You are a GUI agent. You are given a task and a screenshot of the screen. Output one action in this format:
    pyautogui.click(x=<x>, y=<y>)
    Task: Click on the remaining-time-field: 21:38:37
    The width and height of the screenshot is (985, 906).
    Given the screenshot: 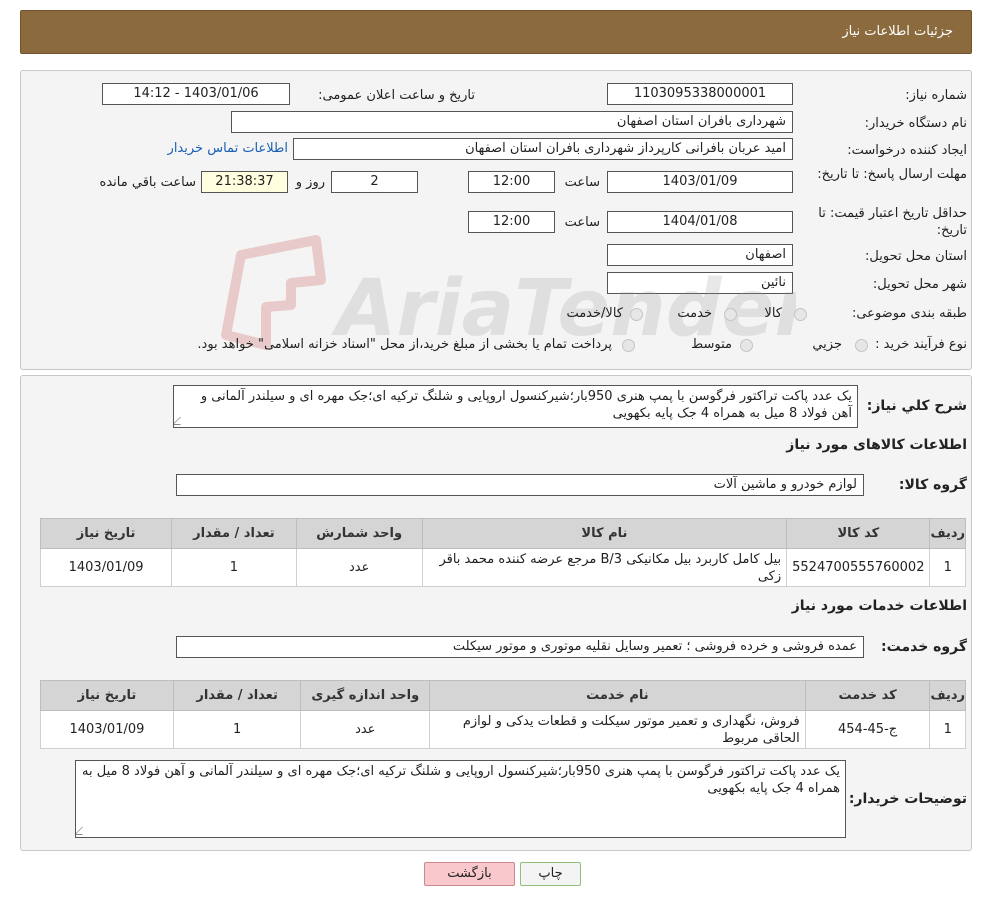 What is the action you would take?
    pyautogui.click(x=244, y=182)
    